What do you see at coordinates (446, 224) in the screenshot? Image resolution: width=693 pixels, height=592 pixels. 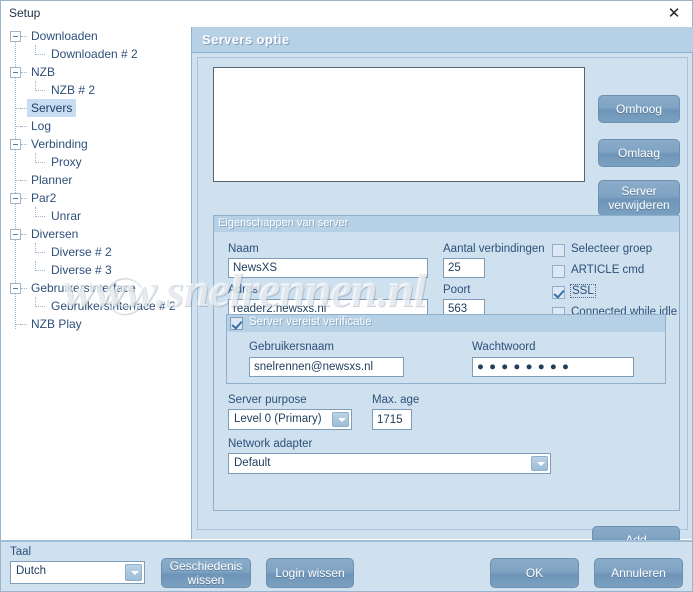 I see `server-properties-group-header: Eigenschappen van server` at bounding box center [446, 224].